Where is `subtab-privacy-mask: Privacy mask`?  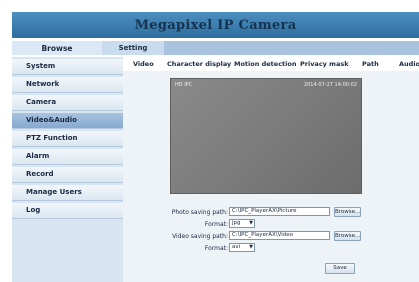 subtab-privacy-mask: Privacy mask is located at coordinates (324, 64).